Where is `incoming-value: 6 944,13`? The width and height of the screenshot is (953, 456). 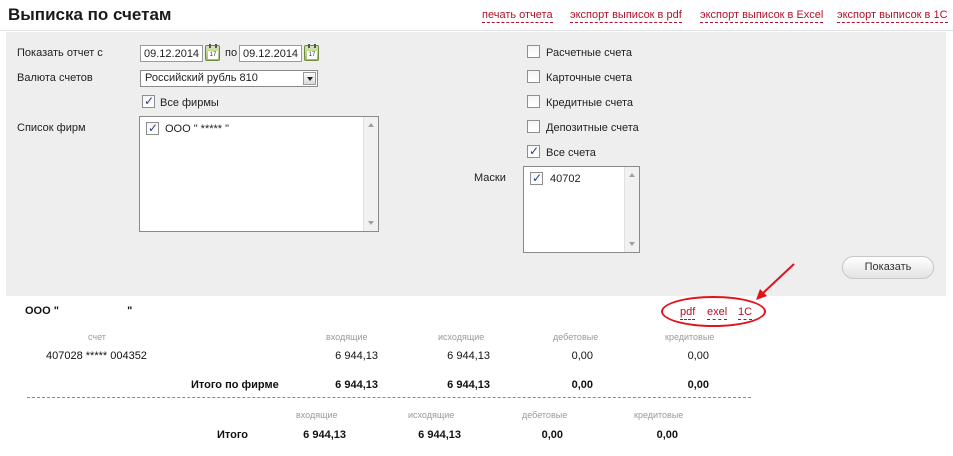
incoming-value: 6 944,13 is located at coordinates (356, 356).